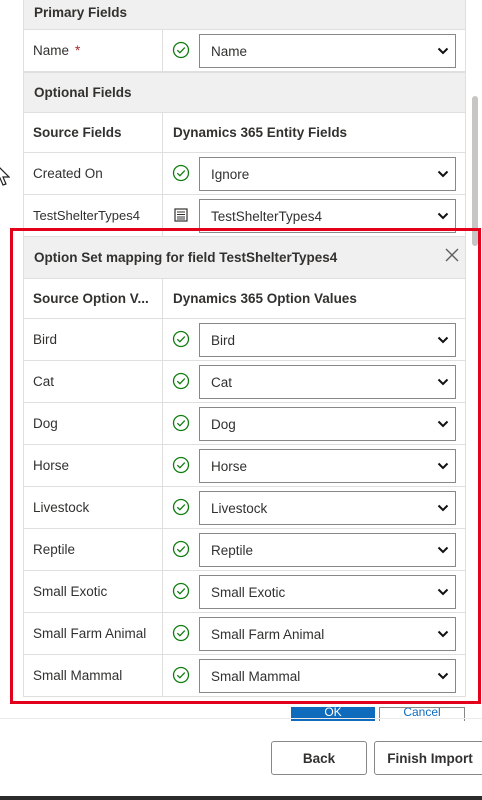 The height and width of the screenshot is (800, 482). What do you see at coordinates (230, 174) in the screenshot?
I see `dropdown-value: Ignore` at bounding box center [230, 174].